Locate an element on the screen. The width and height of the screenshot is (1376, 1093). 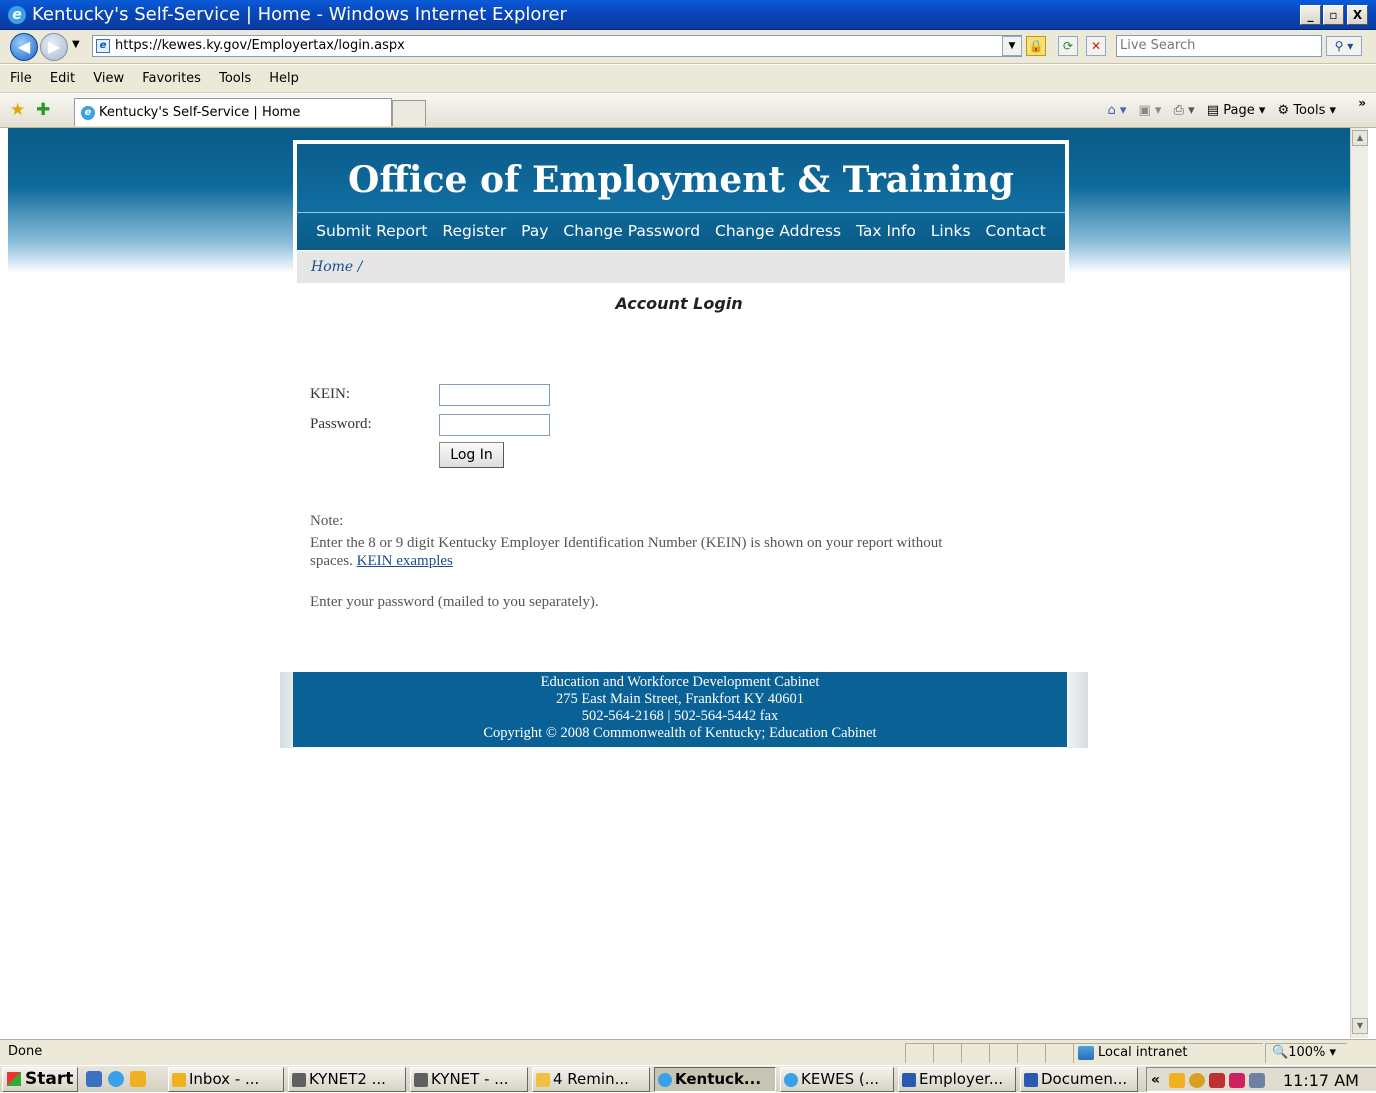
password-input is located at coordinates (494, 425).